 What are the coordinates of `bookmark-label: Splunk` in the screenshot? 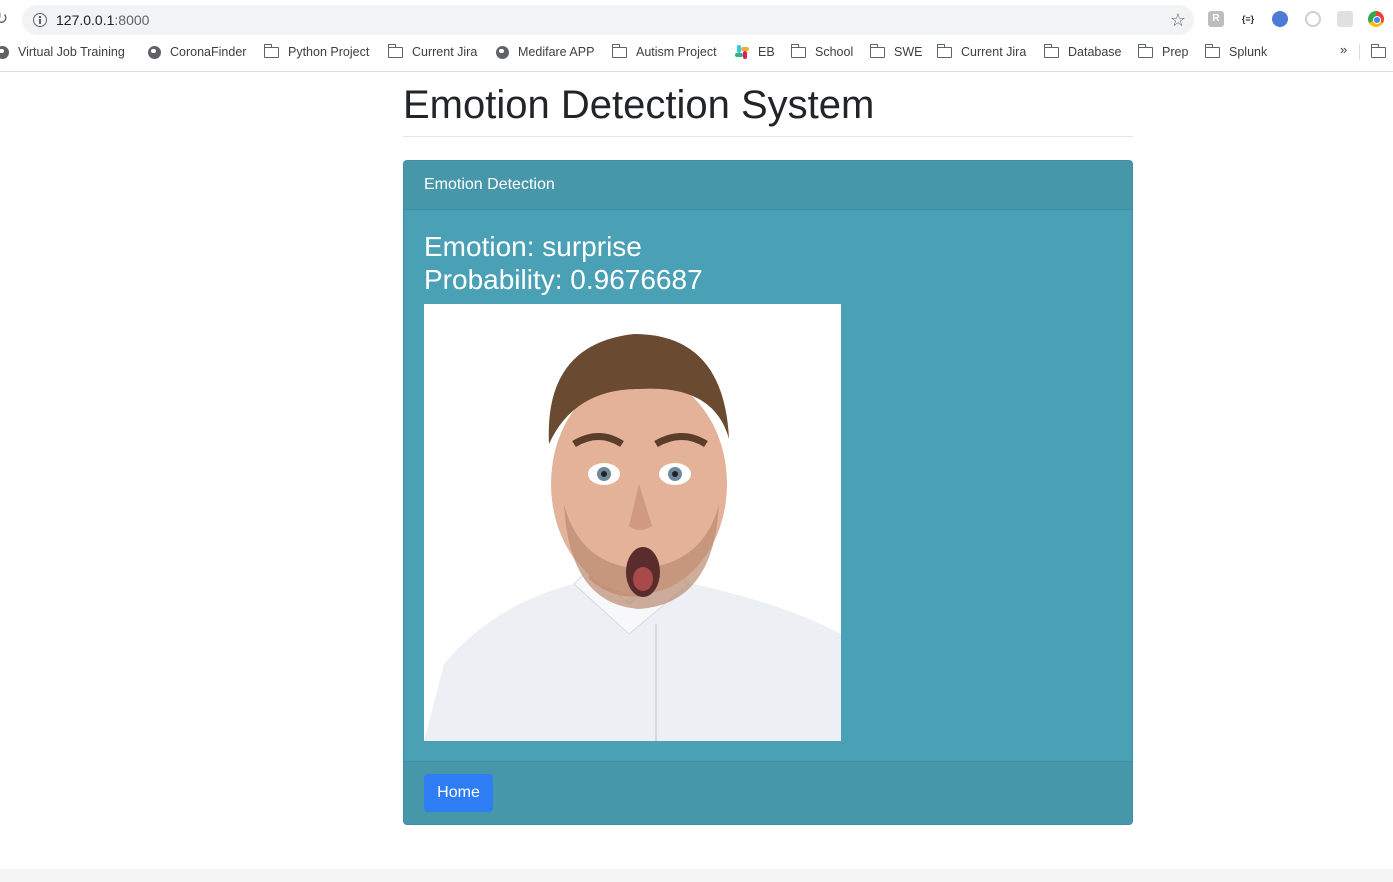 It's located at (1248, 52).